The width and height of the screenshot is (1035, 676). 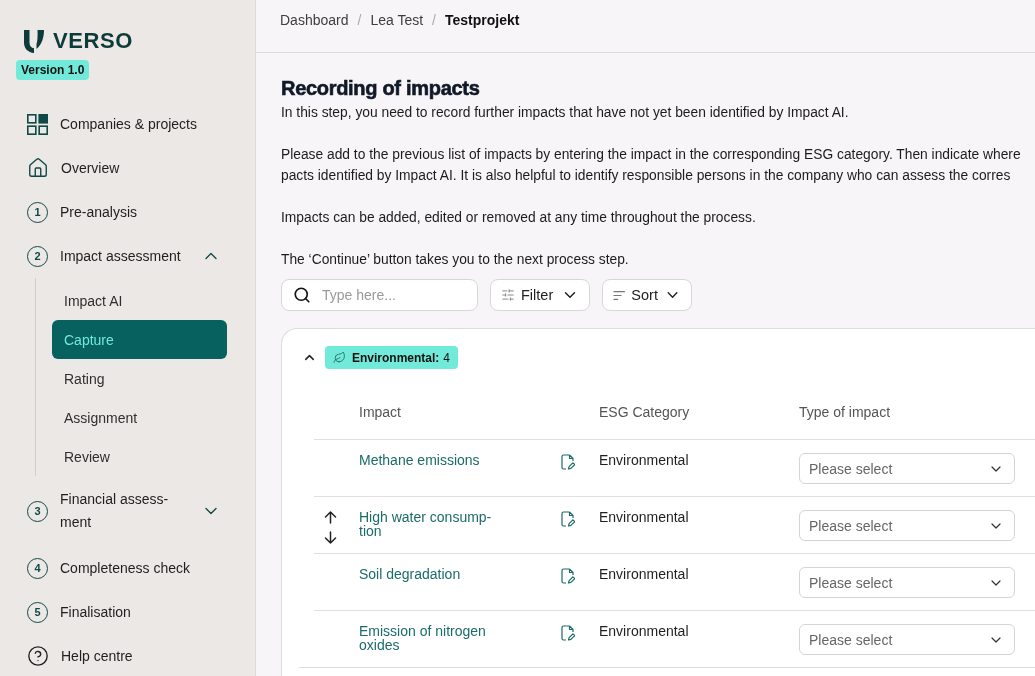 I want to click on nav-subitem: Rating, so click(x=139, y=378).